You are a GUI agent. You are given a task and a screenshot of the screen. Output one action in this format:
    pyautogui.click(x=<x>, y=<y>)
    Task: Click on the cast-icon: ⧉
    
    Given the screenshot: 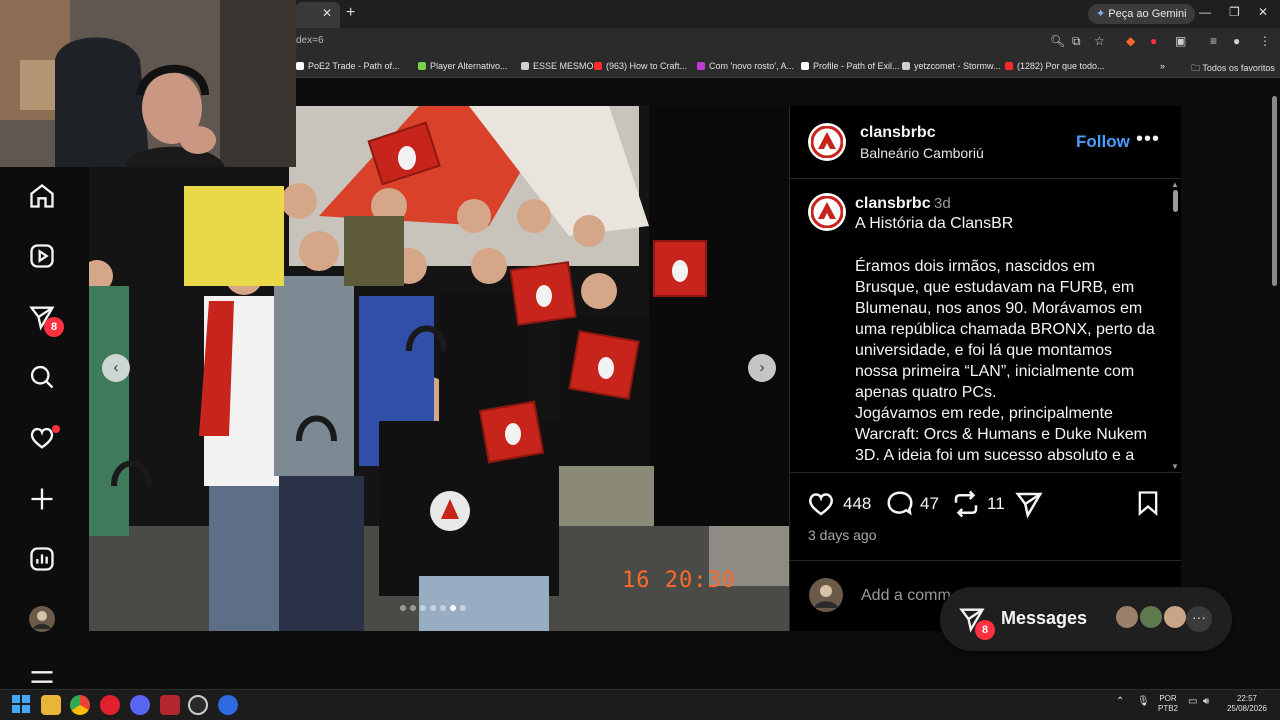 What is the action you would take?
    pyautogui.click(x=1076, y=41)
    